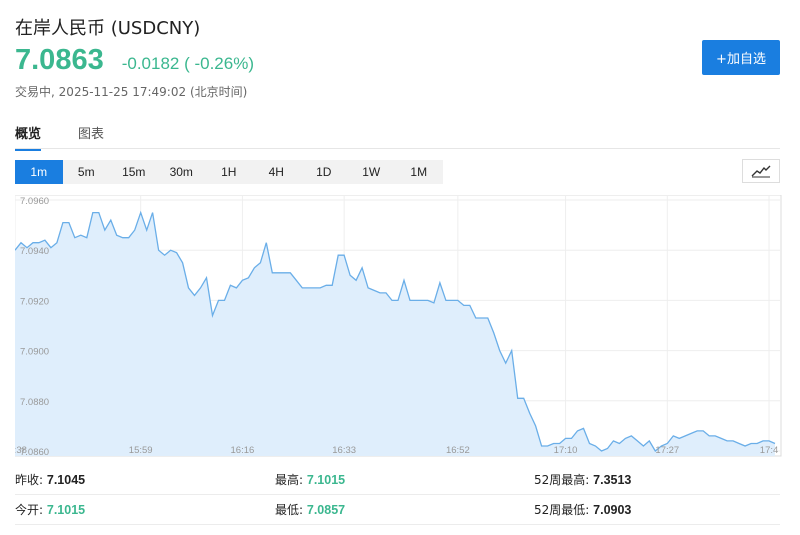 Image resolution: width=800 pixels, height=535 pixels. Describe the element at coordinates (741, 57) in the screenshot. I see `add-watchlist-button: +加自选` at that location.